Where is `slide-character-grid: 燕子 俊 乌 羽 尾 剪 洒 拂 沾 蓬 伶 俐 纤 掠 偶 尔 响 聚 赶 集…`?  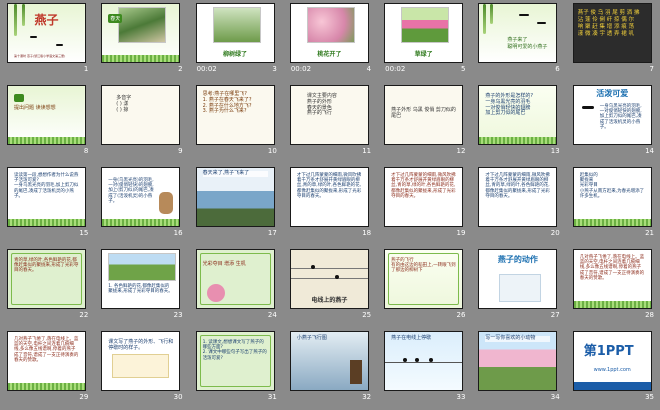
slide-character-grid: 燕子 俊 乌 羽 尾 剪 洒 拂 沾 蓬 伶 俐 纤 掠 偶 尔 响 聚 赶 集… is located at coordinates (608, 24).